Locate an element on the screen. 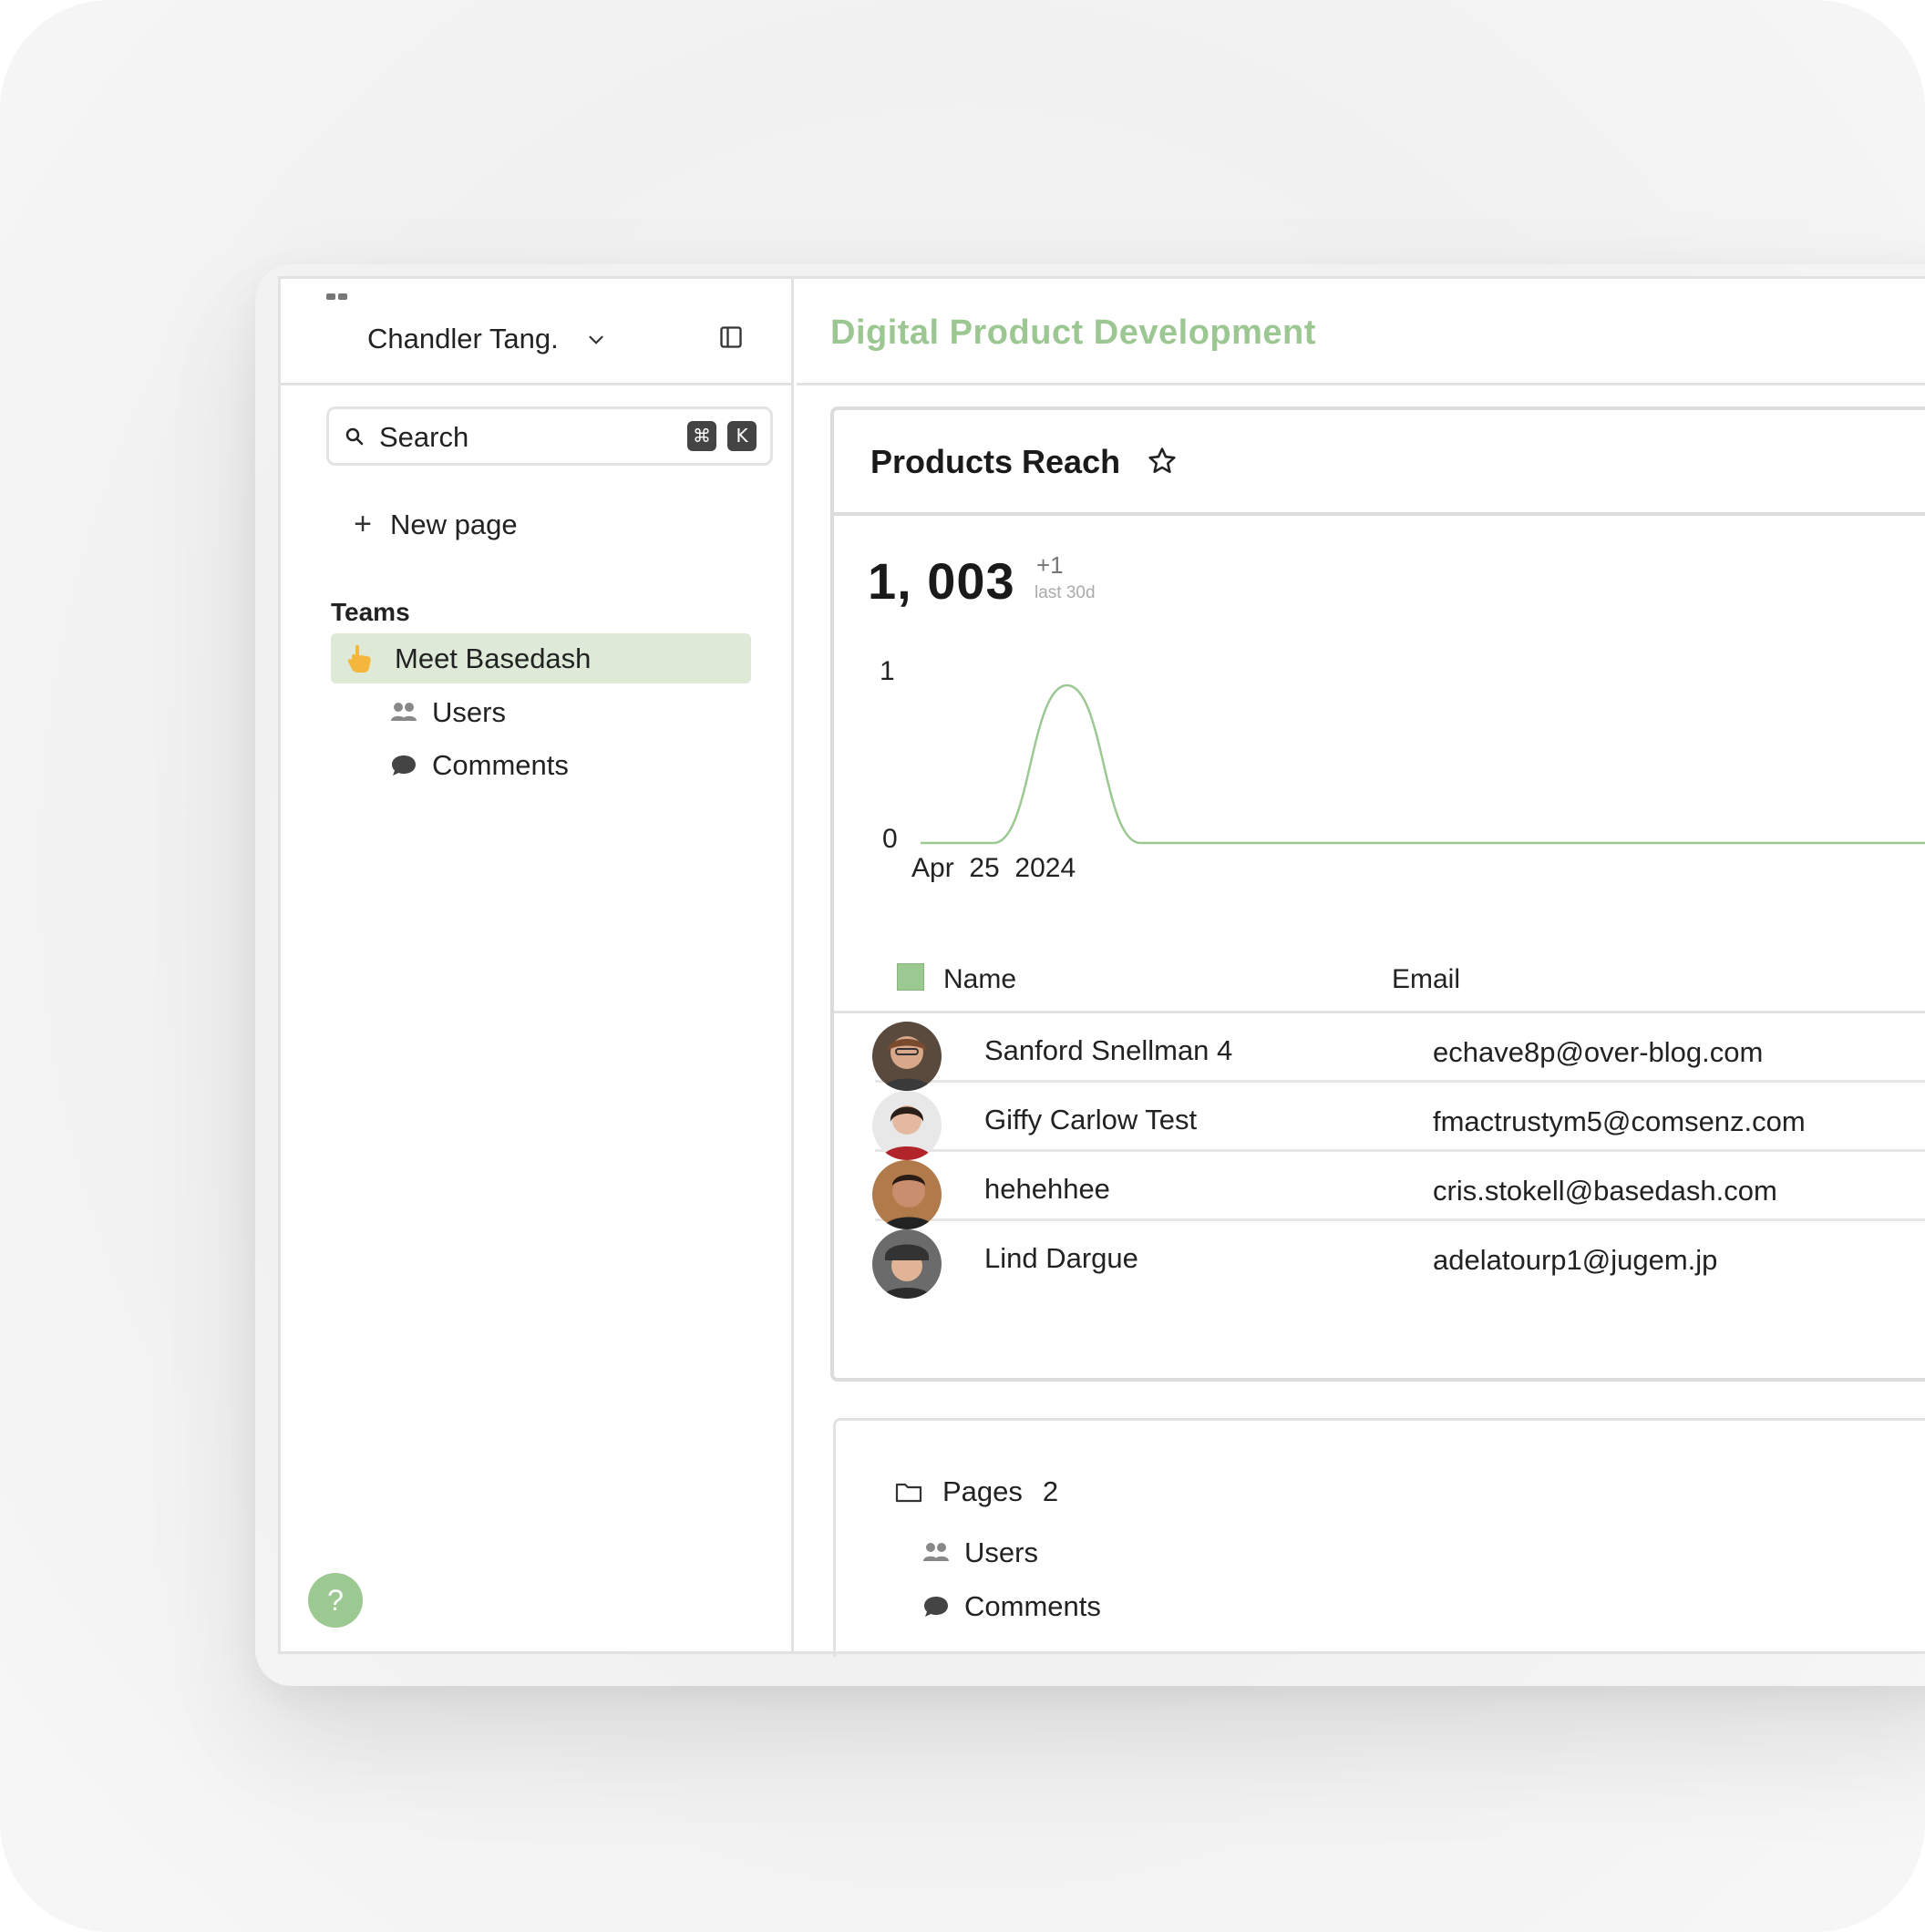 Image resolution: width=1925 pixels, height=1932 pixels. stat-delta: +1 is located at coordinates (1050, 565).